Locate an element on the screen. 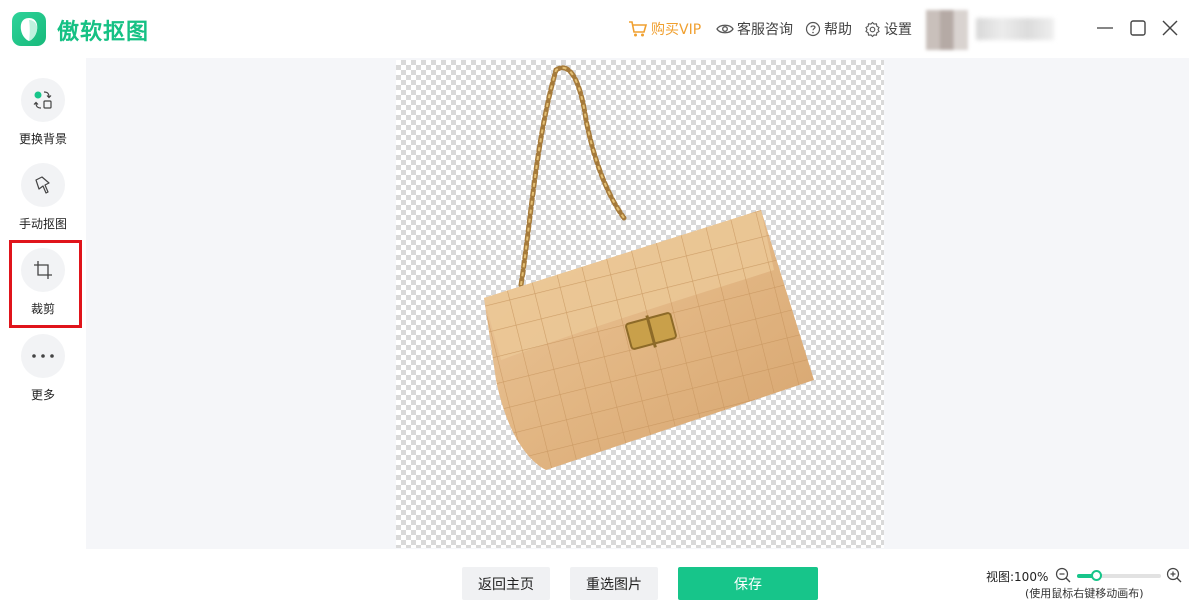  crop-highlight-box is located at coordinates (45, 284).